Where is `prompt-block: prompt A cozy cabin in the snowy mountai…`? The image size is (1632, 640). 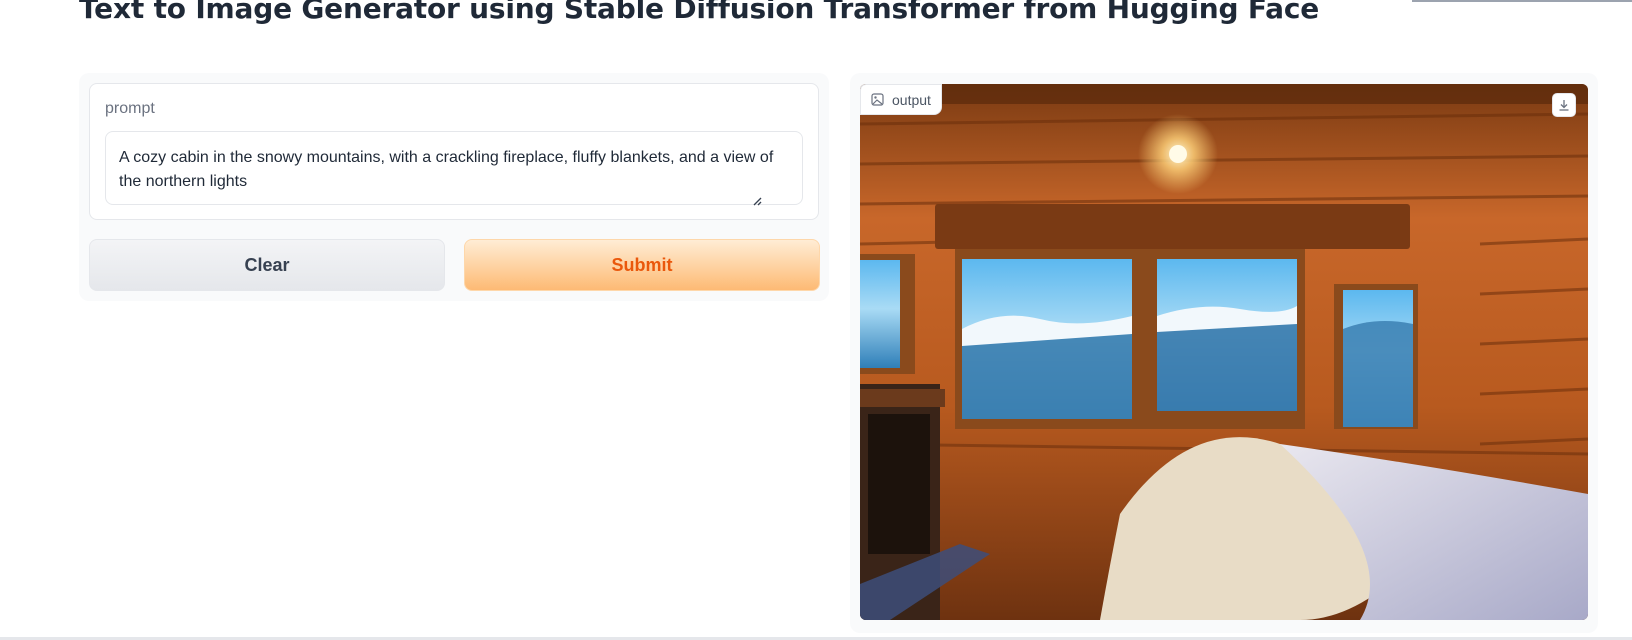
prompt-block: prompt A cozy cabin in the snowy mountai… is located at coordinates (454, 151).